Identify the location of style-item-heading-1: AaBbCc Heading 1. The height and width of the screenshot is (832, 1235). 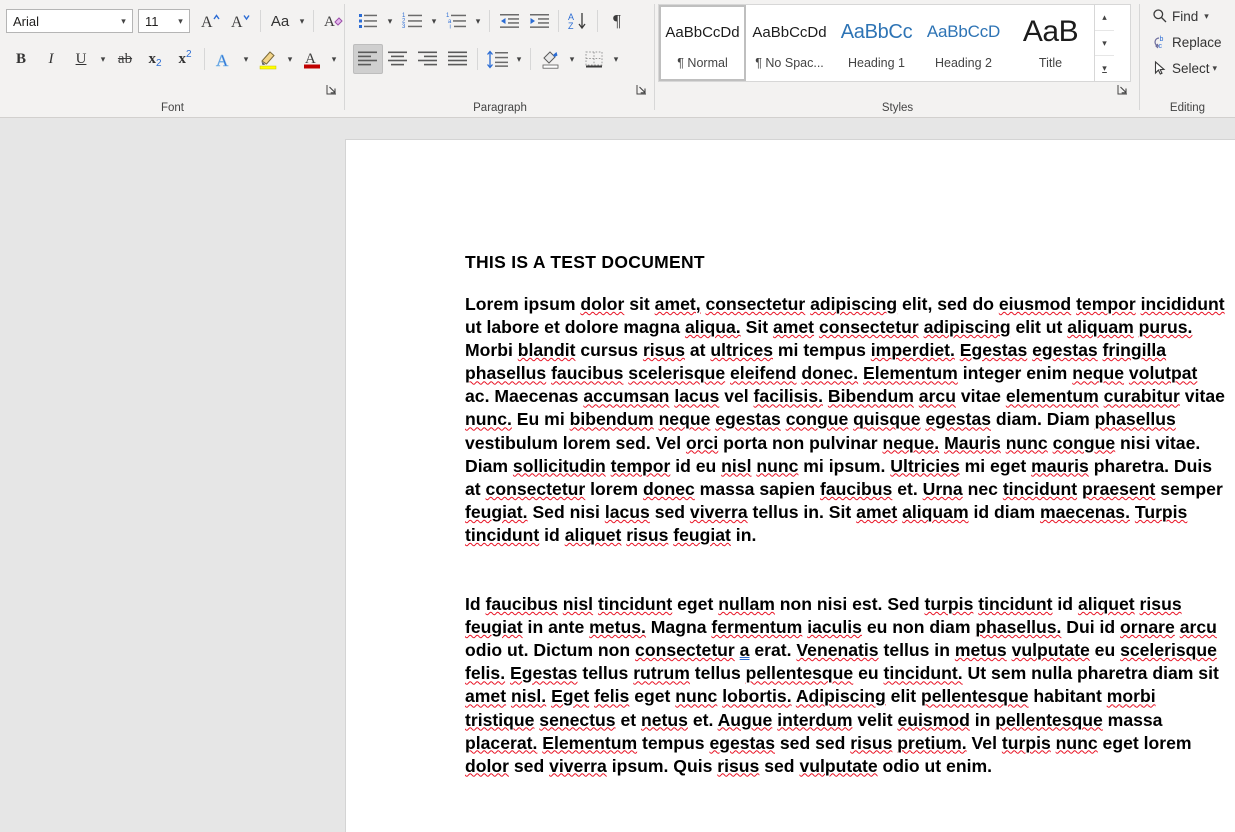
(876, 43).